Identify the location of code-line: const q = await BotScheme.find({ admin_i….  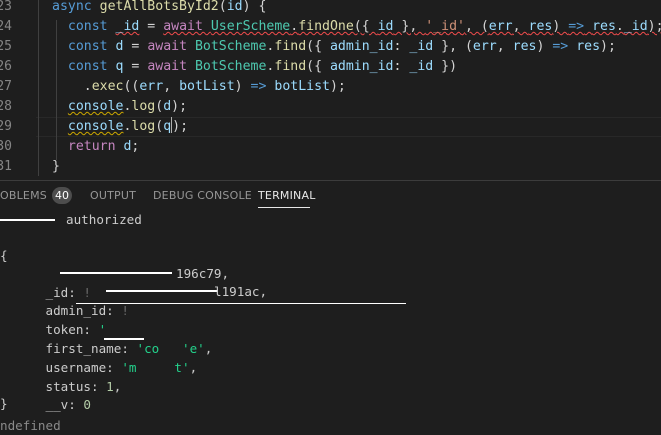
(254, 67).